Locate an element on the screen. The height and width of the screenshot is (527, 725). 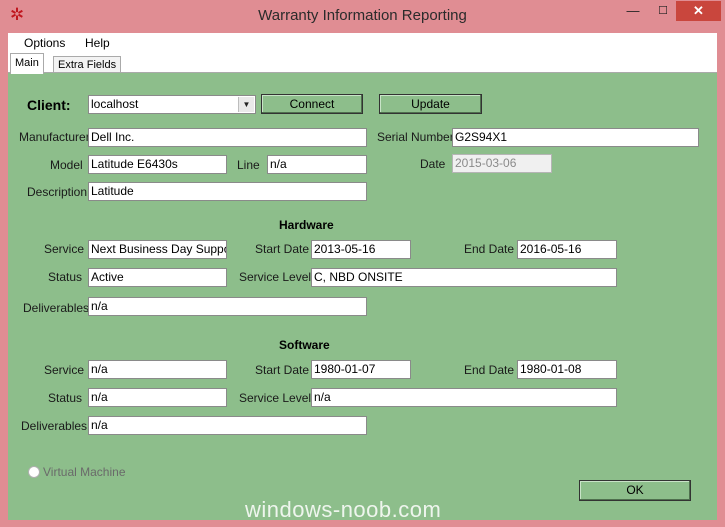
sw-end-date-label: End Date is located at coordinates (489, 370).